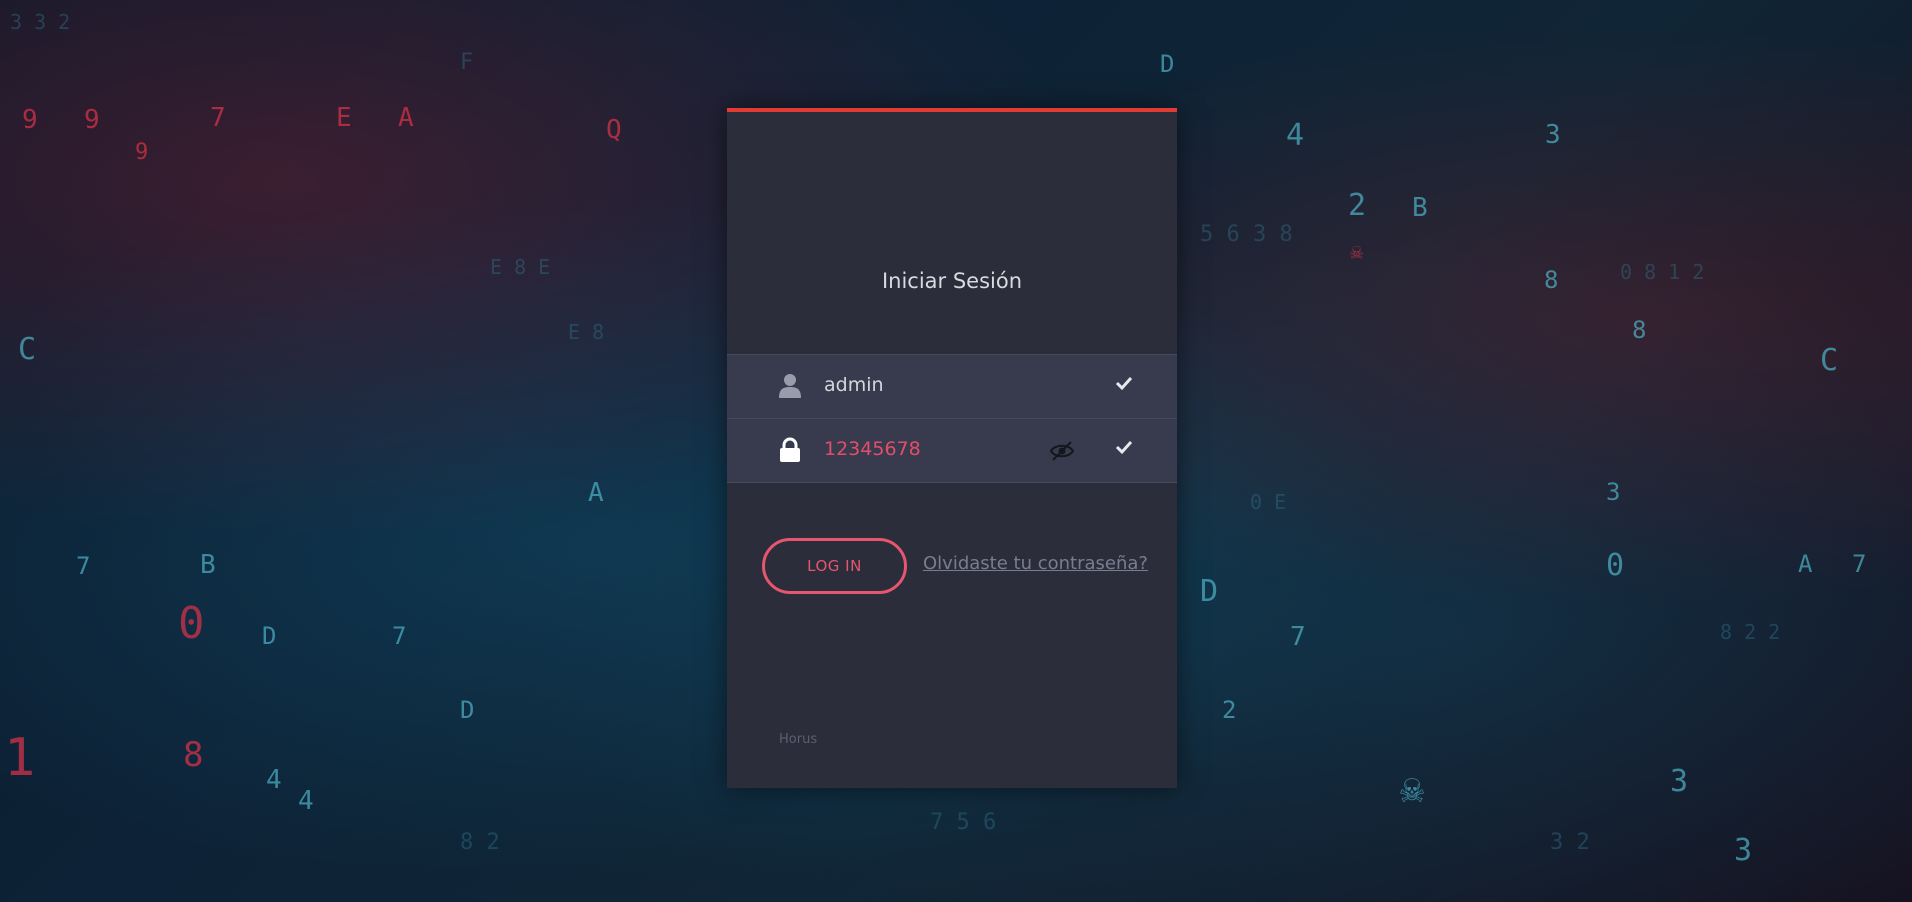 The width and height of the screenshot is (1912, 902). What do you see at coordinates (790, 386) in the screenshot?
I see `user-icon` at bounding box center [790, 386].